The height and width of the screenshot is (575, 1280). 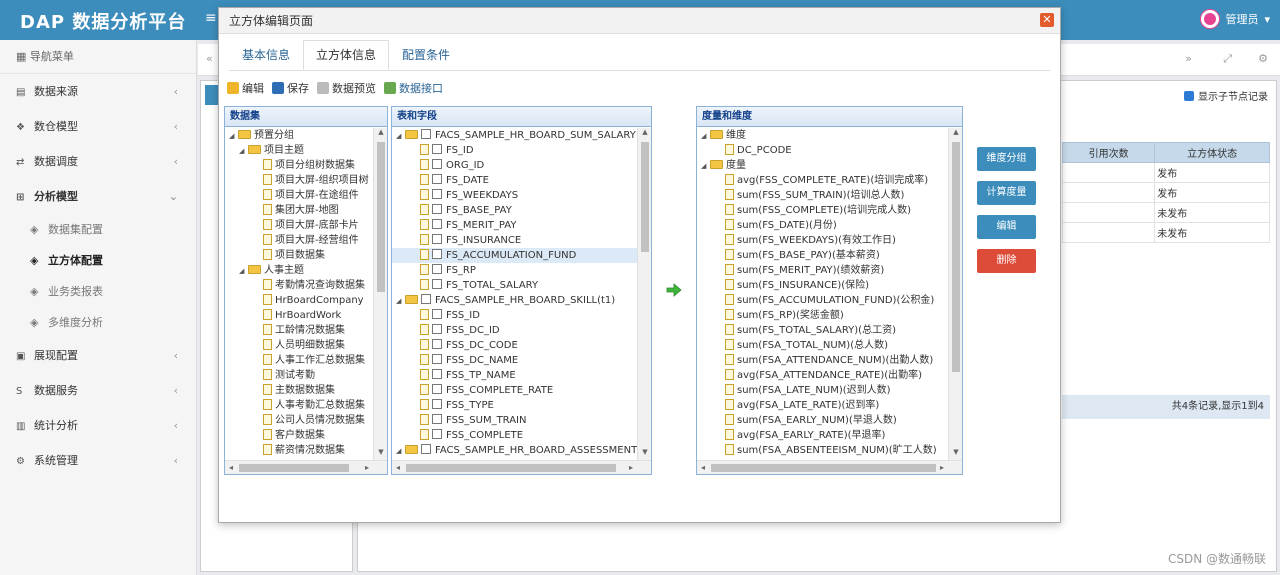 What do you see at coordinates (514, 165) in the screenshot?
I see `field-node: ORG_ID` at bounding box center [514, 165].